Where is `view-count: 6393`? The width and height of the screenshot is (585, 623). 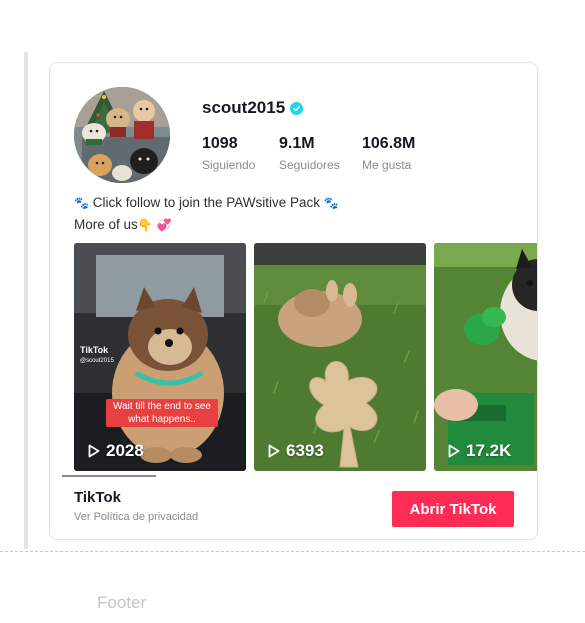 view-count: 6393 is located at coordinates (296, 451).